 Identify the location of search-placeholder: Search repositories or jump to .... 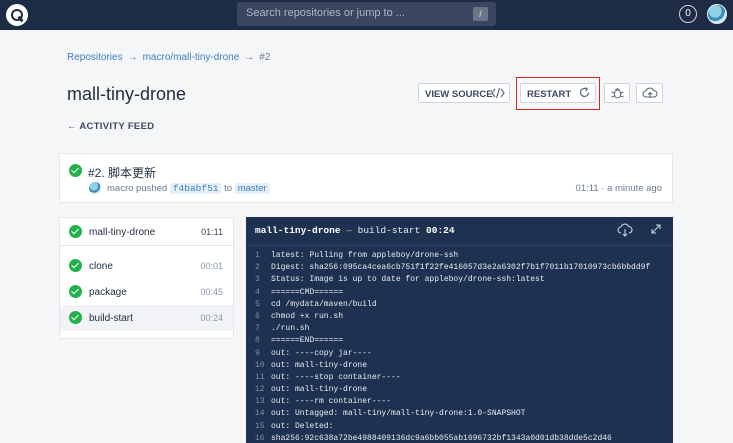
(325, 13).